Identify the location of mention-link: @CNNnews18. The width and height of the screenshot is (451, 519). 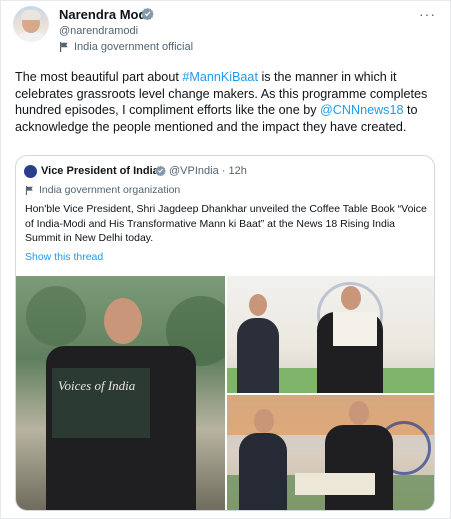
(361, 110).